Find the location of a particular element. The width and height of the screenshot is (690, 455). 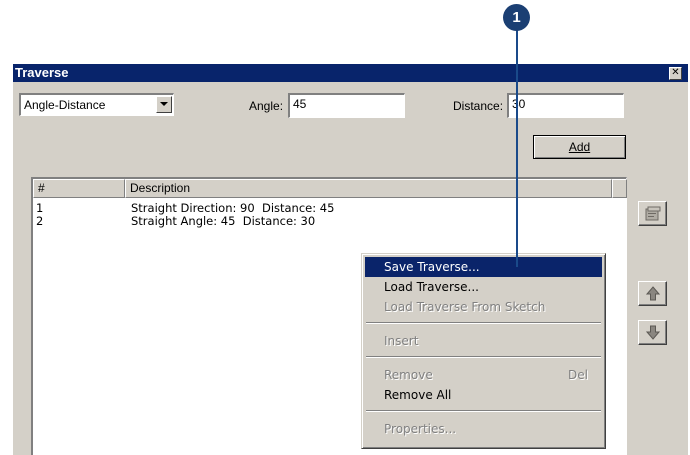

dropdown-button is located at coordinates (164, 104).